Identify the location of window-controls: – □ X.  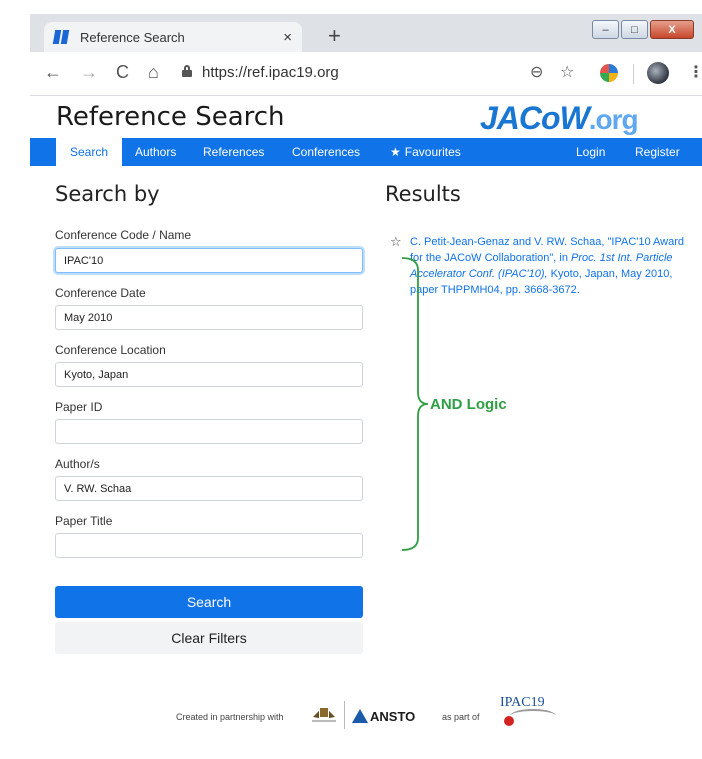
(643, 29).